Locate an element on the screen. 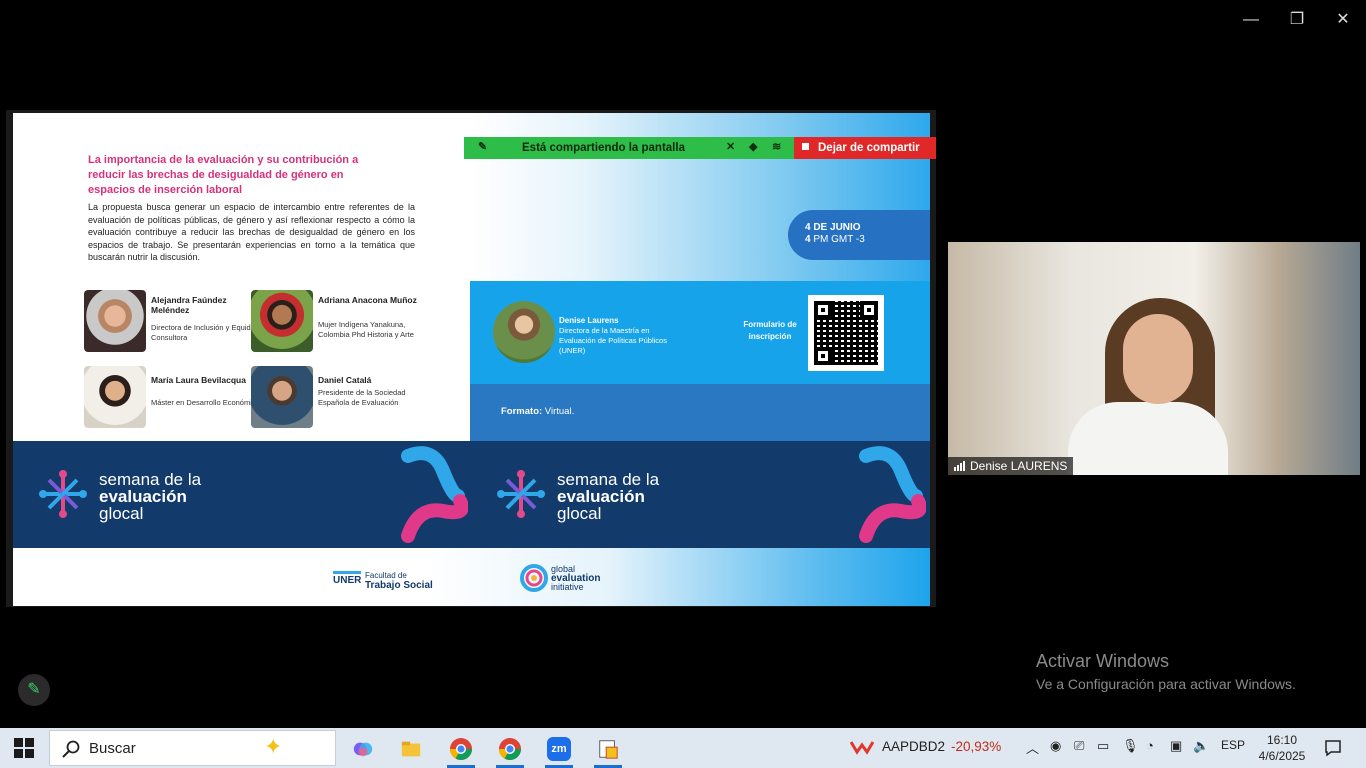 The image size is (1366, 768). flyer-footer is located at coordinates (471, 577).